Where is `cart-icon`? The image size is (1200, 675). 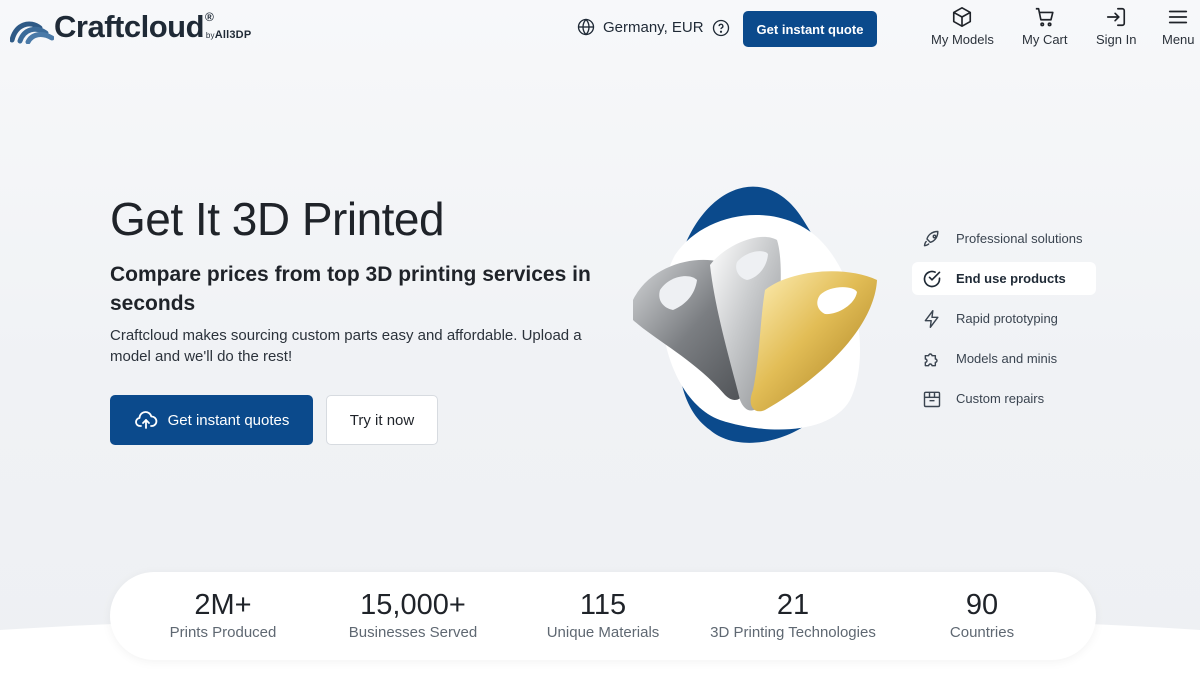 cart-icon is located at coordinates (1044, 17).